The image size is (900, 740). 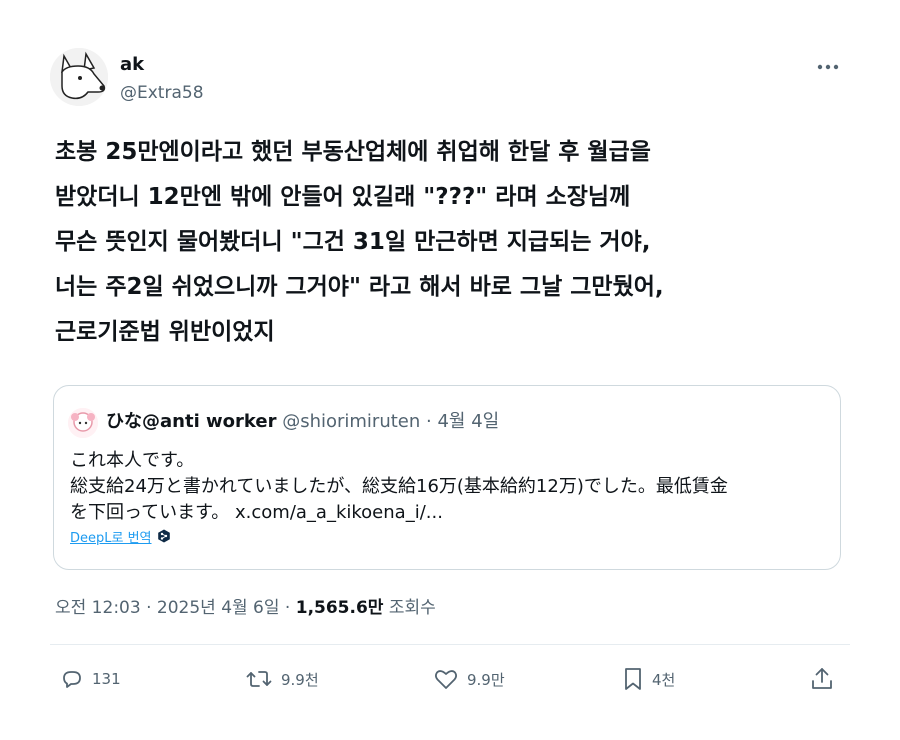 I want to click on like-count: 9.9만, so click(x=486, y=679).